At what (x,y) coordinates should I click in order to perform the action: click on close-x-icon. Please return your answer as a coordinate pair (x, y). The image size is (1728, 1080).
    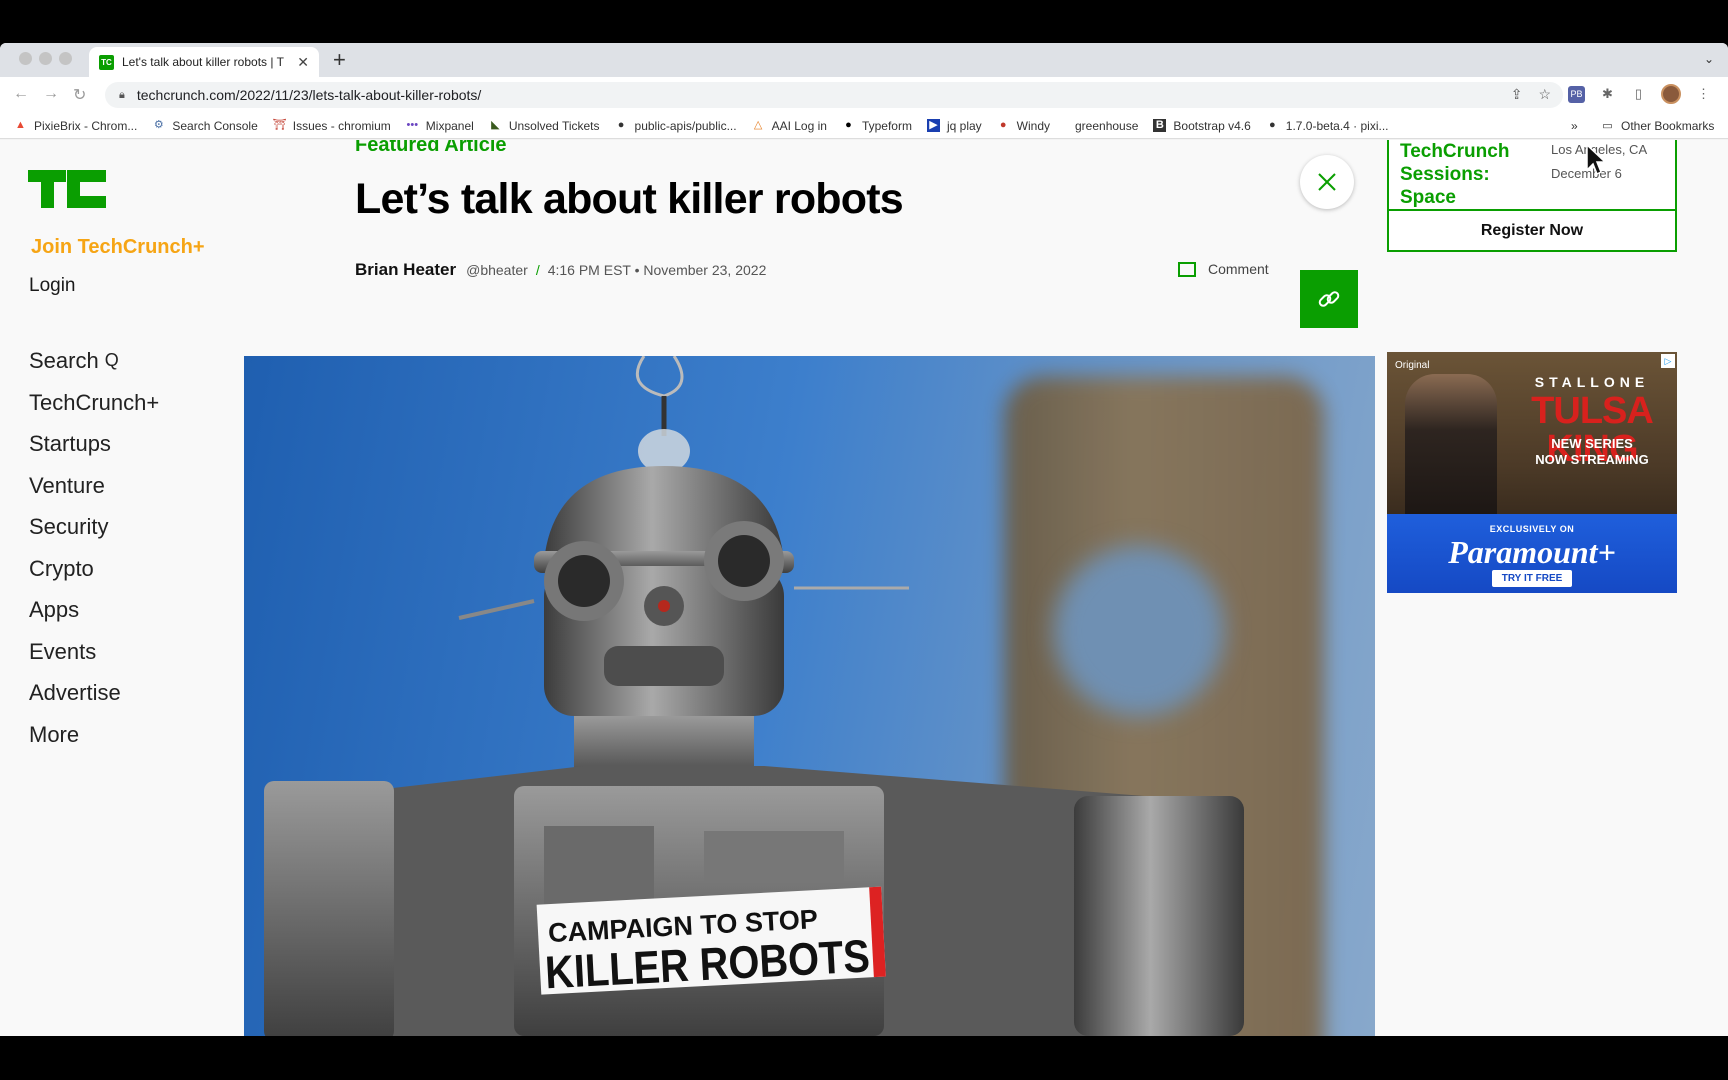
    Looking at the image, I should click on (1327, 182).